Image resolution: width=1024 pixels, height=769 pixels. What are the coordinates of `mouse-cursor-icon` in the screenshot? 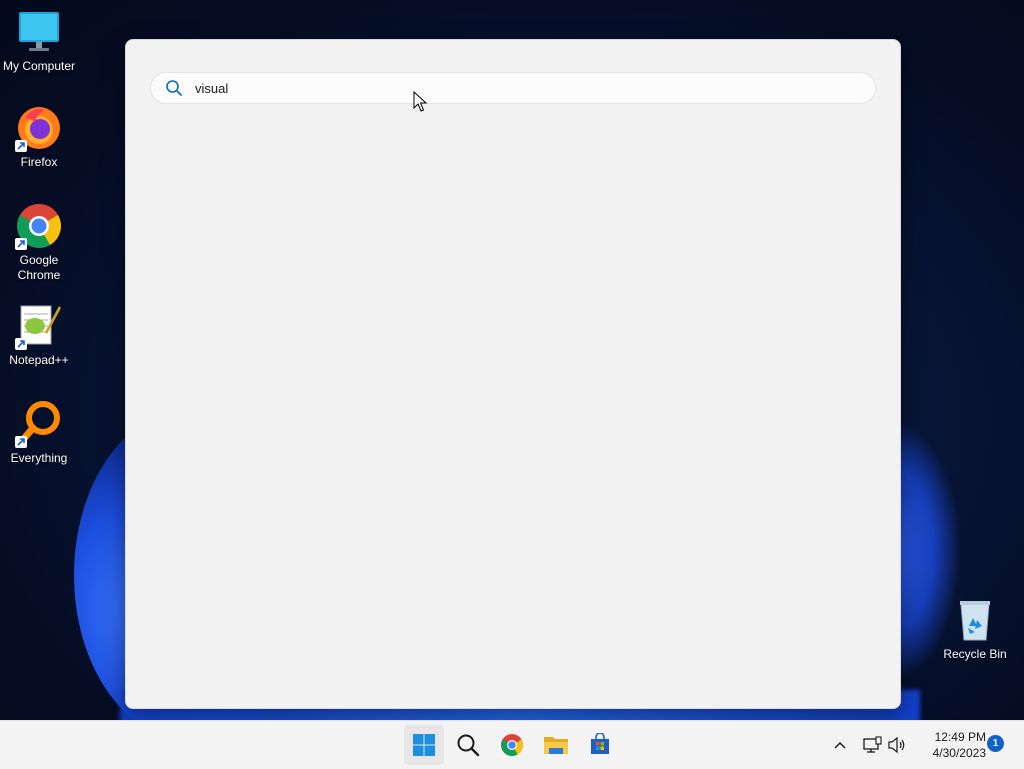 It's located at (420, 101).